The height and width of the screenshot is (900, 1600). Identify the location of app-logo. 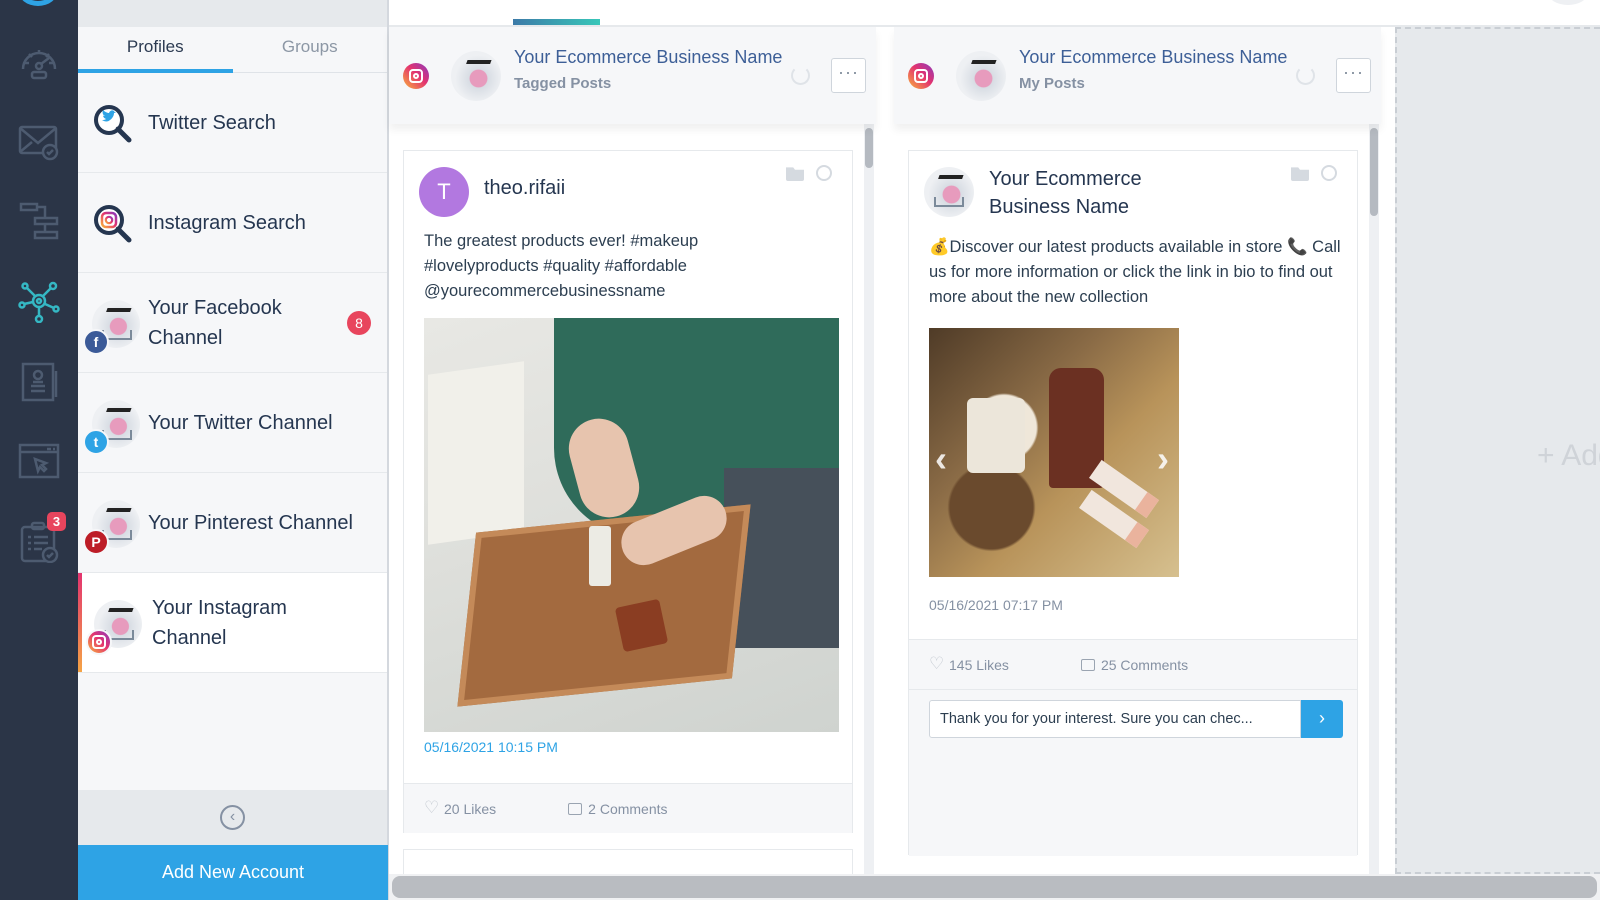
(38, 3).